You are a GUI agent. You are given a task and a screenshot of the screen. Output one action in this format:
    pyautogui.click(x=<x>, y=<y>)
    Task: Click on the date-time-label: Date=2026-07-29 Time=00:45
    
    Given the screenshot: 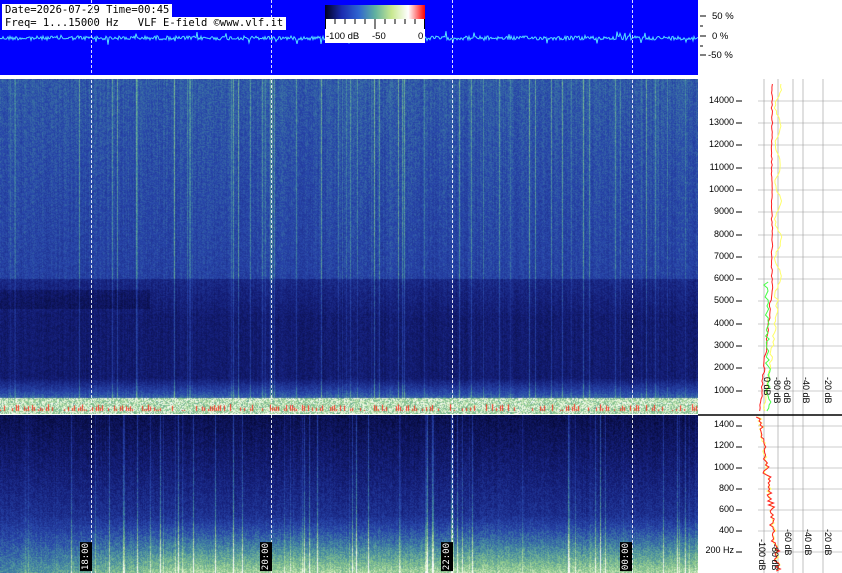 What is the action you would take?
    pyautogui.click(x=87, y=10)
    